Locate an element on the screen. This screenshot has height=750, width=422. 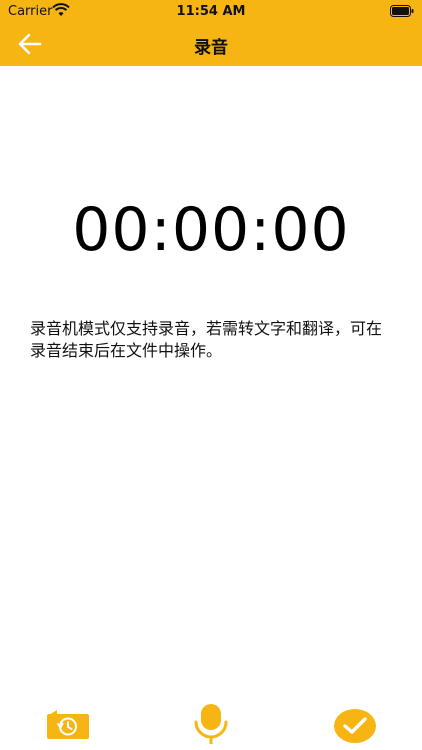
done-button is located at coordinates (355, 724).